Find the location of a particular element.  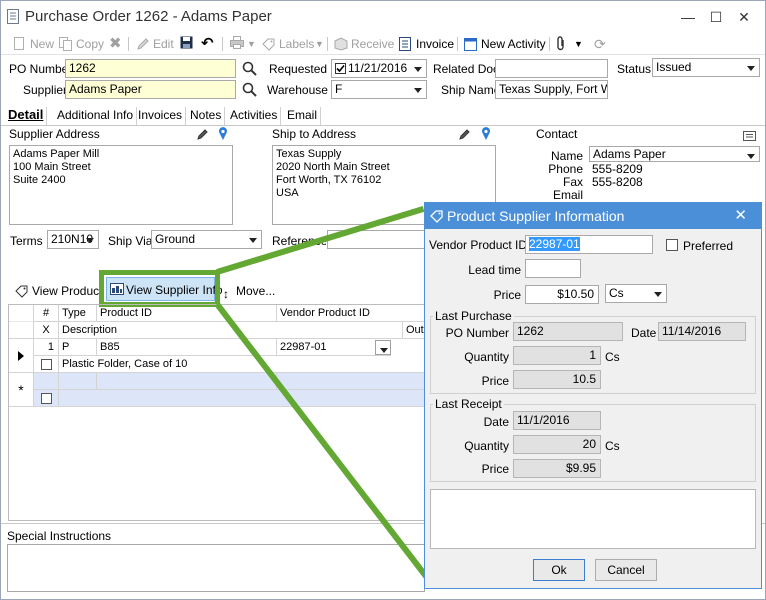

address-line: 2020 North Main Street is located at coordinates (333, 167).